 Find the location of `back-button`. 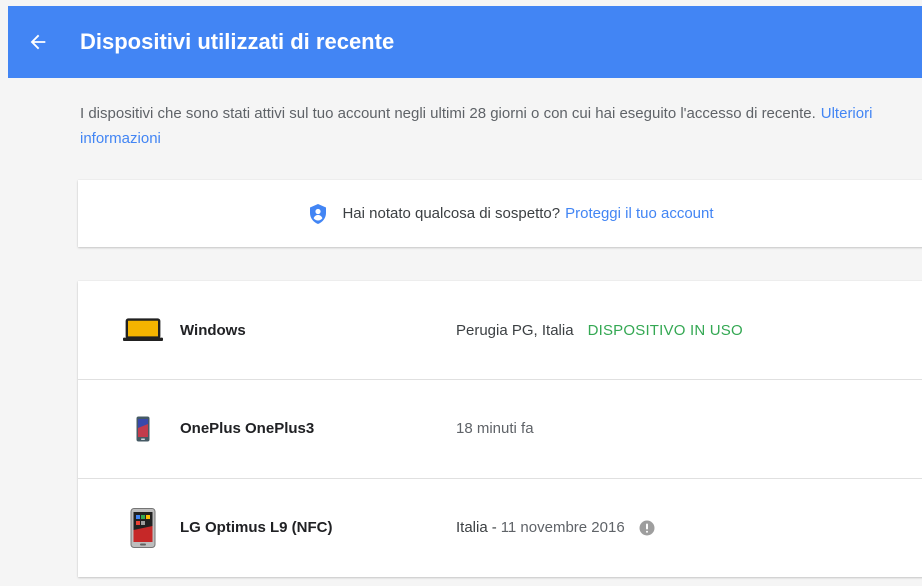

back-button is located at coordinates (38, 42).